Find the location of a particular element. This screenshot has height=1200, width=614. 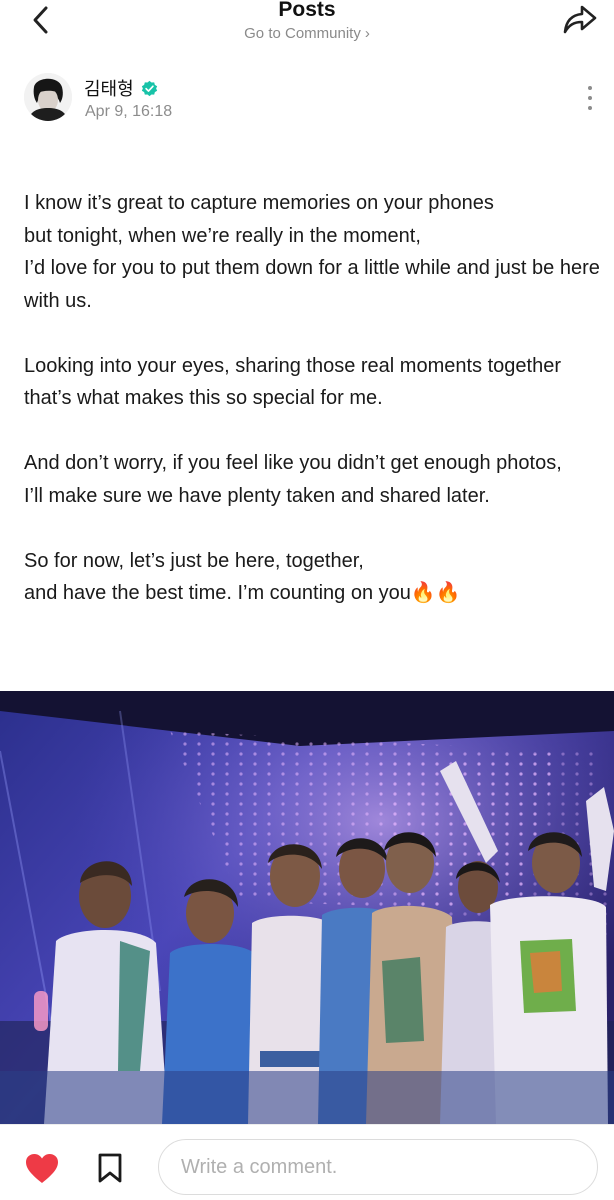

post-timestamp: Apr 9, 16:18 is located at coordinates (129, 111).